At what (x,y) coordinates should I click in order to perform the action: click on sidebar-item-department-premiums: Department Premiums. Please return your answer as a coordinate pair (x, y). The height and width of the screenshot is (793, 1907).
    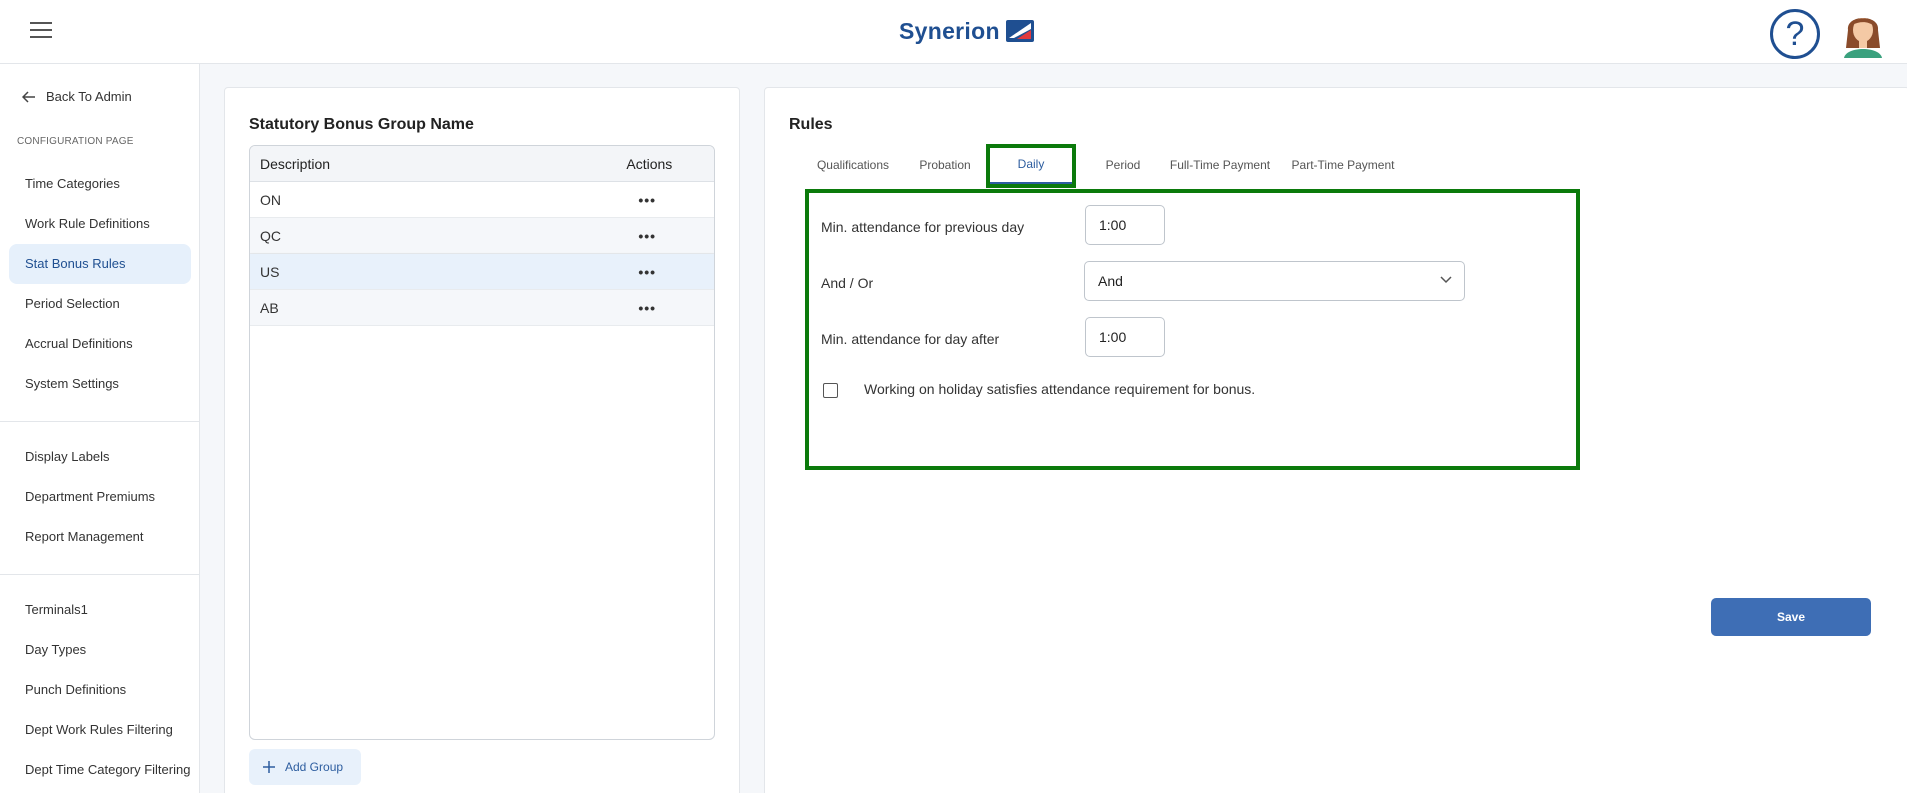
    Looking at the image, I should click on (100, 497).